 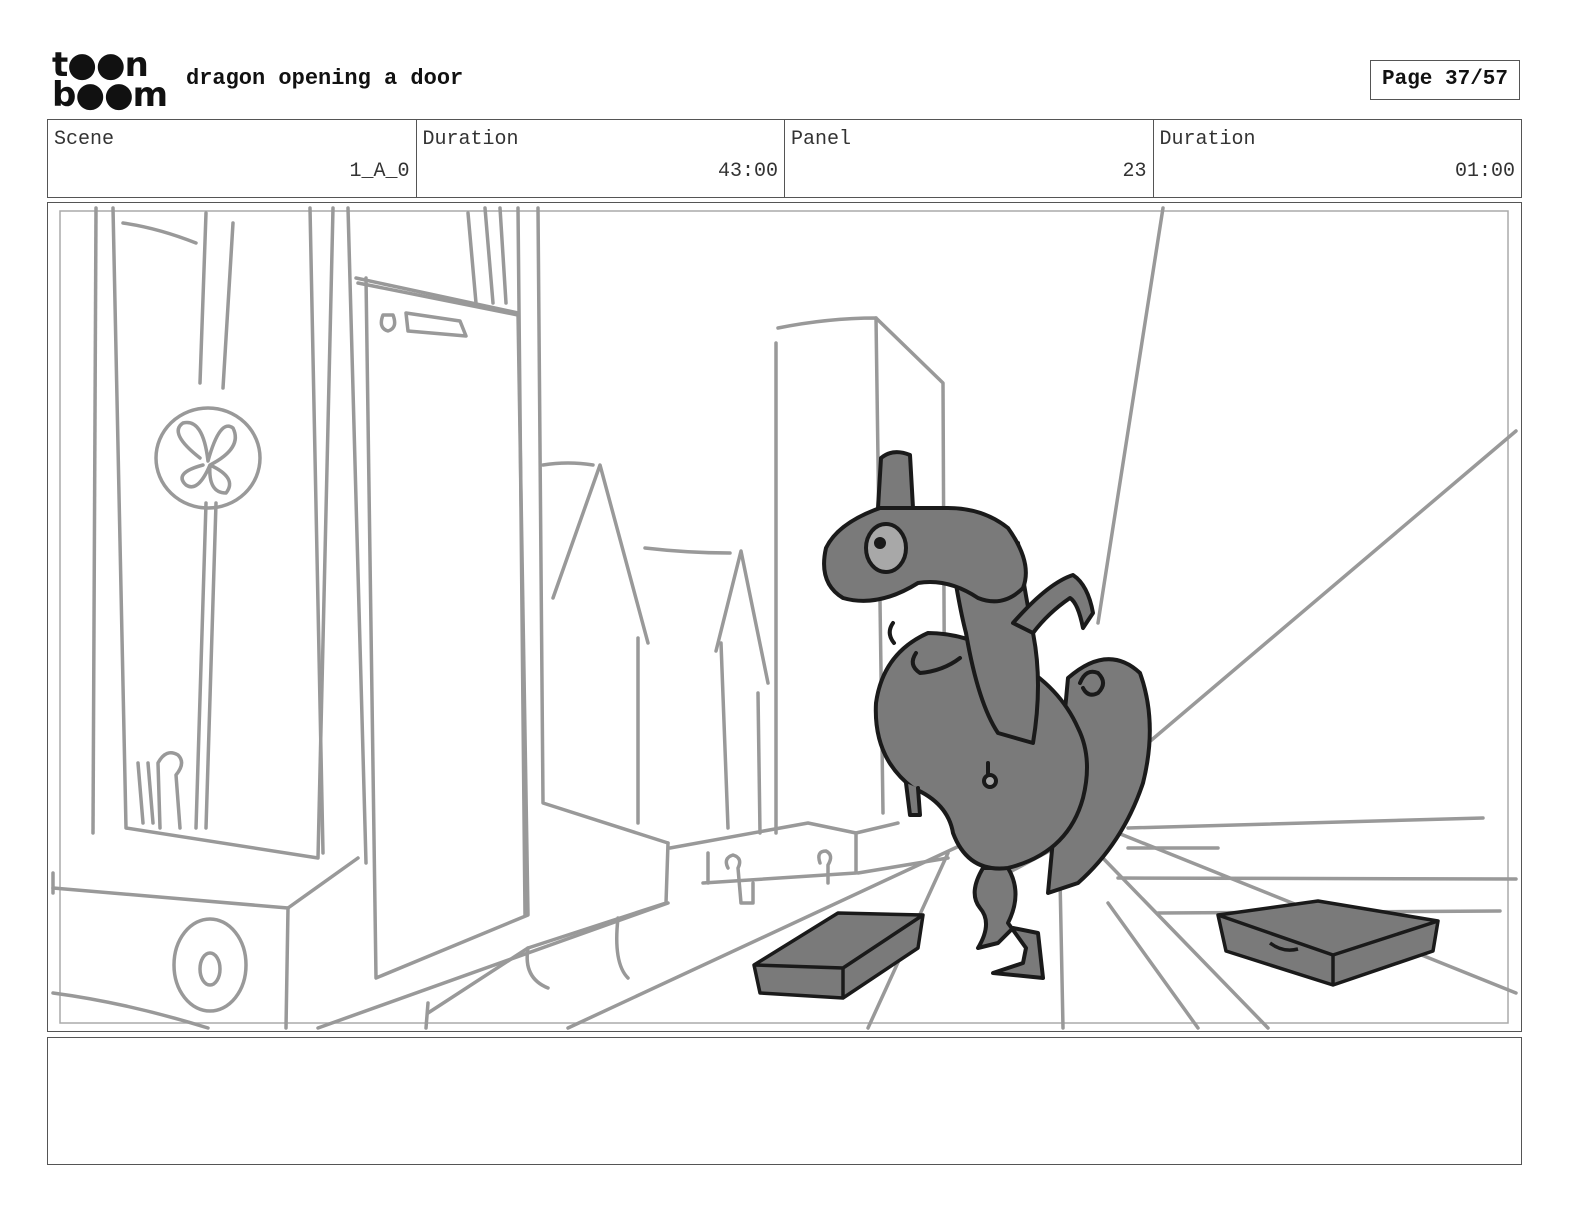 I want to click on scene-duration-value: 43:00, so click(x=747, y=171).